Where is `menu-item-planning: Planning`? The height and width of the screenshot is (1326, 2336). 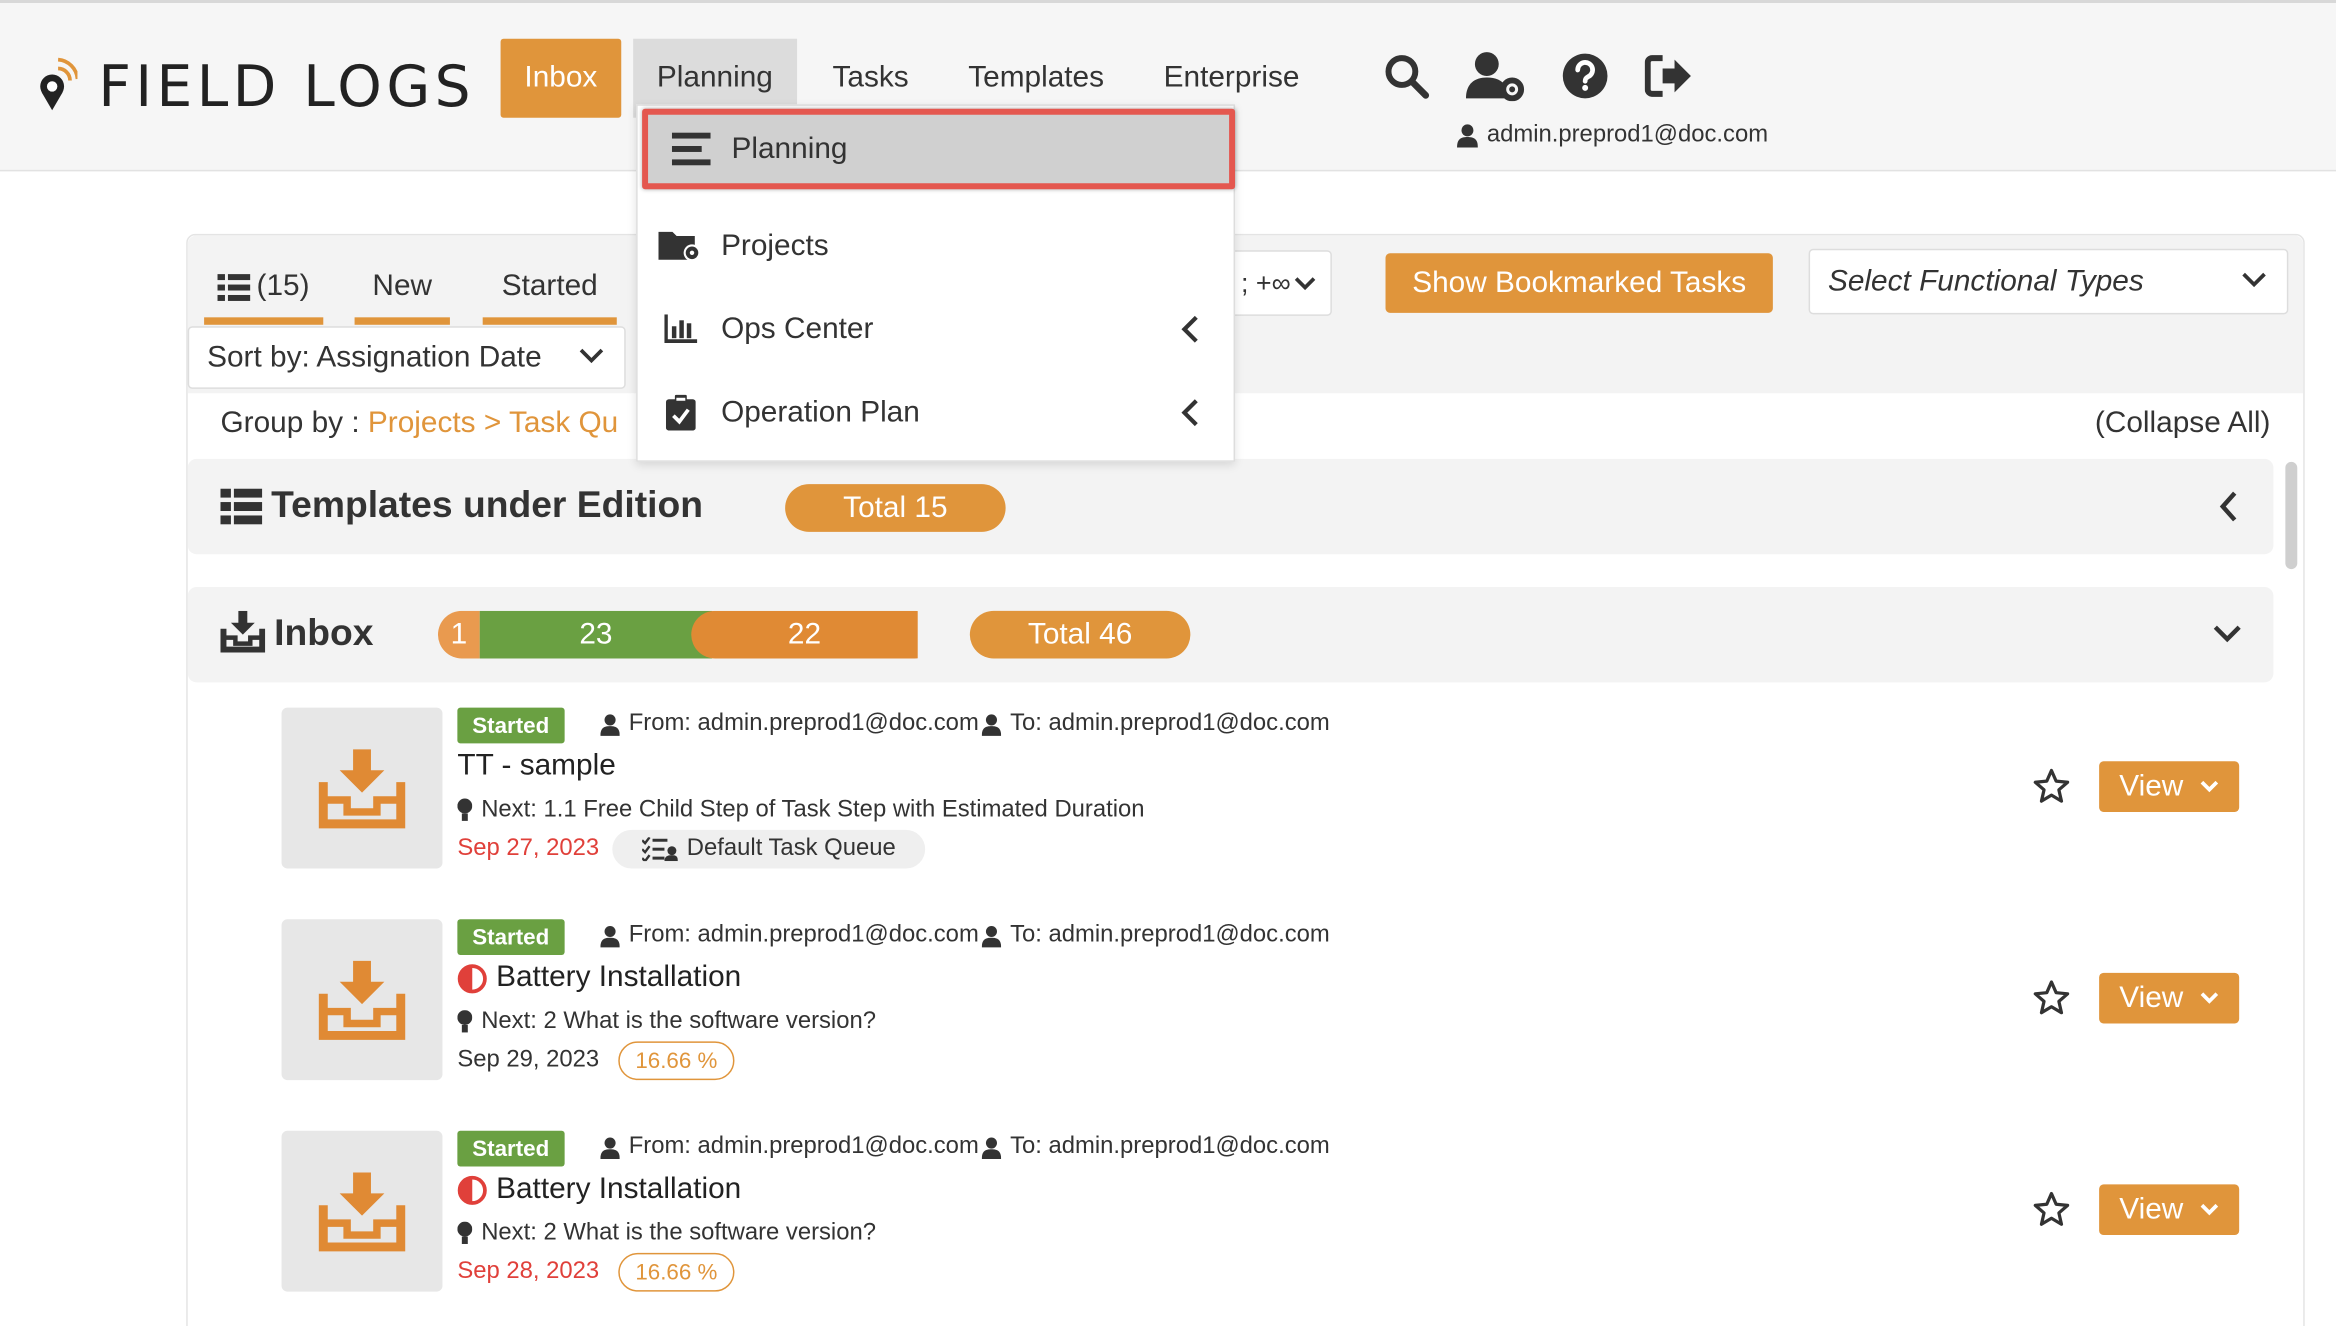
menu-item-planning: Planning is located at coordinates (939, 149).